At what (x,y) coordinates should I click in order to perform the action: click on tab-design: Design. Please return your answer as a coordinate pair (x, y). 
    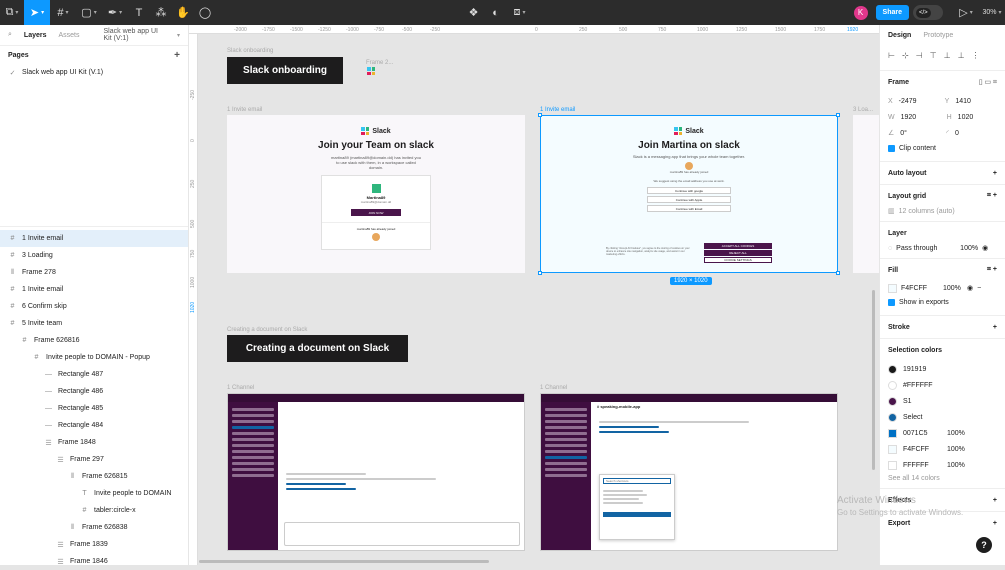
    Looking at the image, I should click on (899, 35).